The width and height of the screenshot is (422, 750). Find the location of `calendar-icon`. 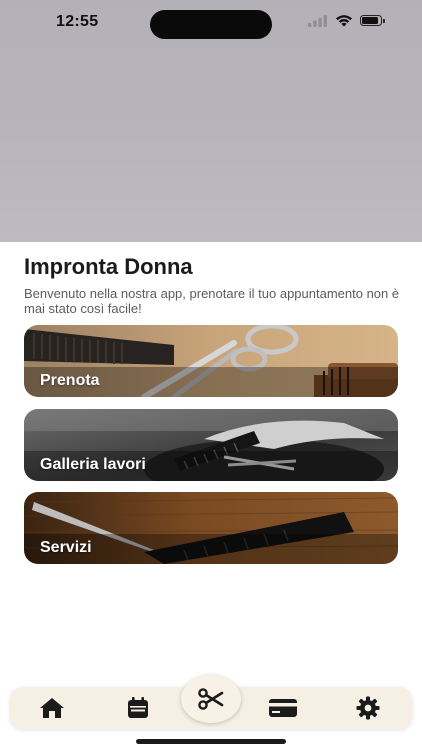

calendar-icon is located at coordinates (138, 707).